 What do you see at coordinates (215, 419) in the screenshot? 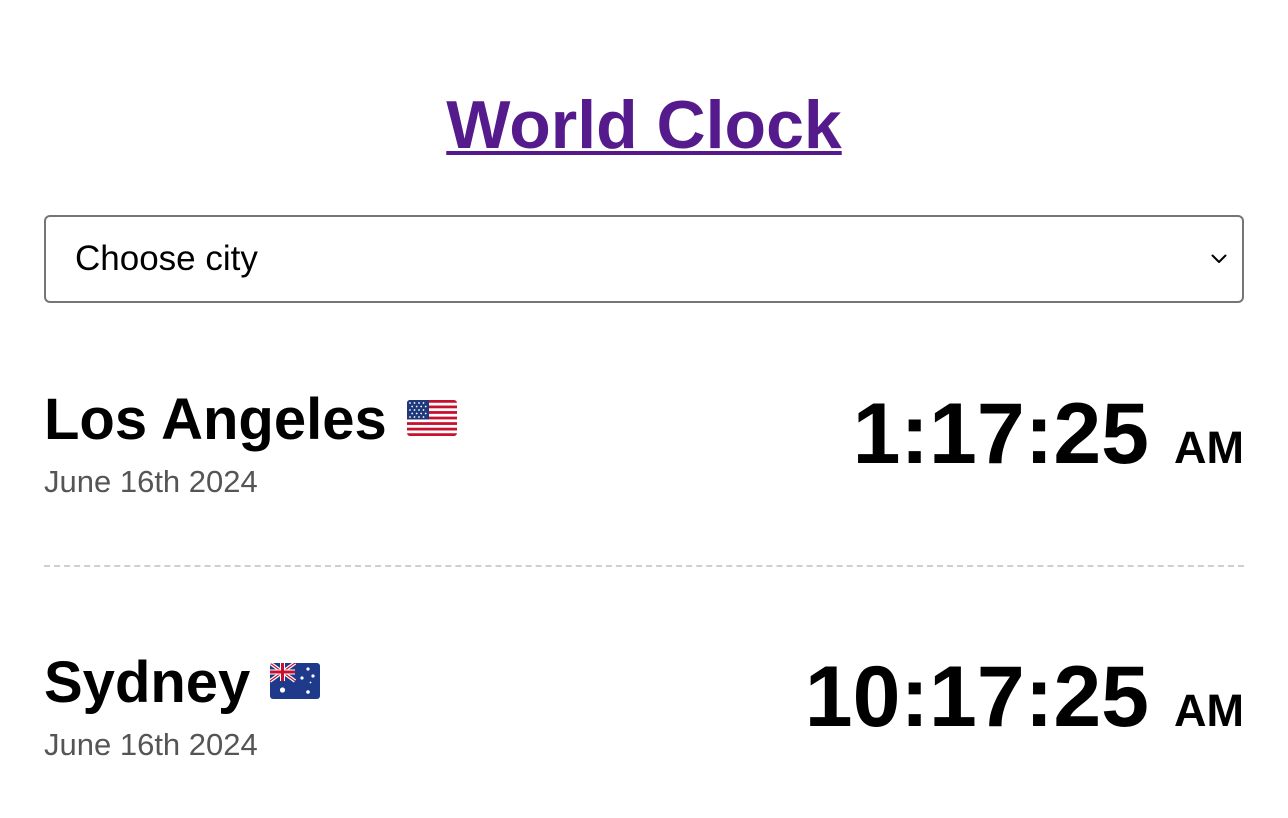
I see `city-name: Los Angeles` at bounding box center [215, 419].